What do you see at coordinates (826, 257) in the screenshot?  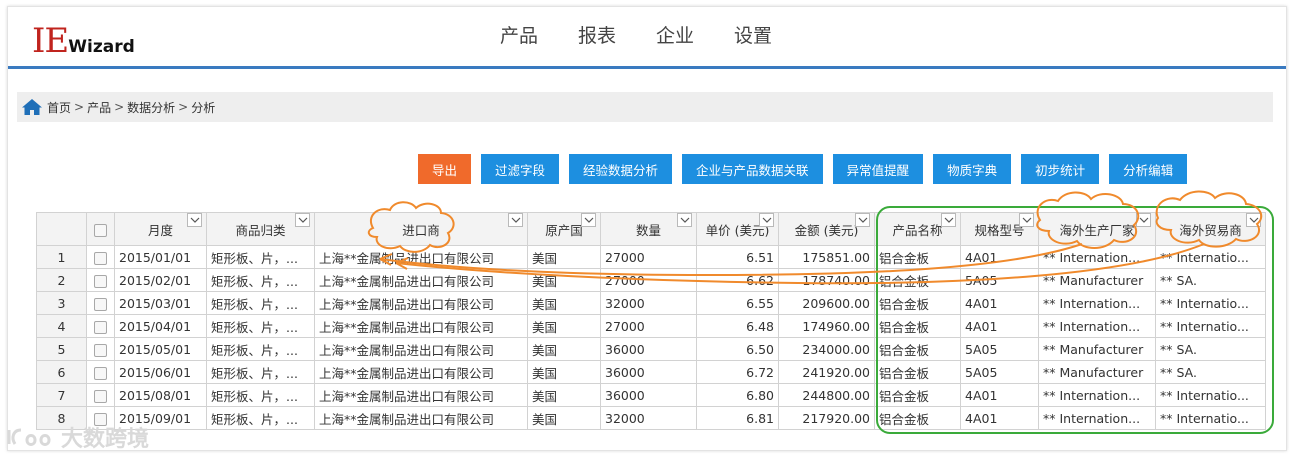 I see `table-cell: 175851.00` at bounding box center [826, 257].